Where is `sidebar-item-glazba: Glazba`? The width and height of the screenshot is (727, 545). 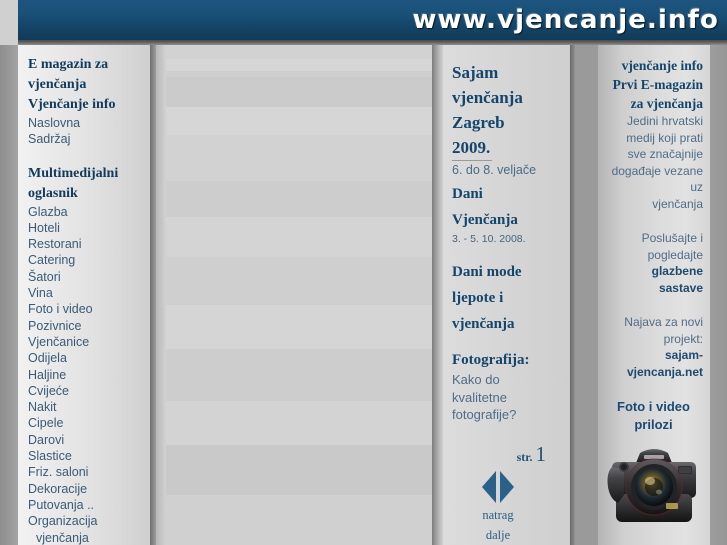 sidebar-item-glazba: Glazba is located at coordinates (86, 212).